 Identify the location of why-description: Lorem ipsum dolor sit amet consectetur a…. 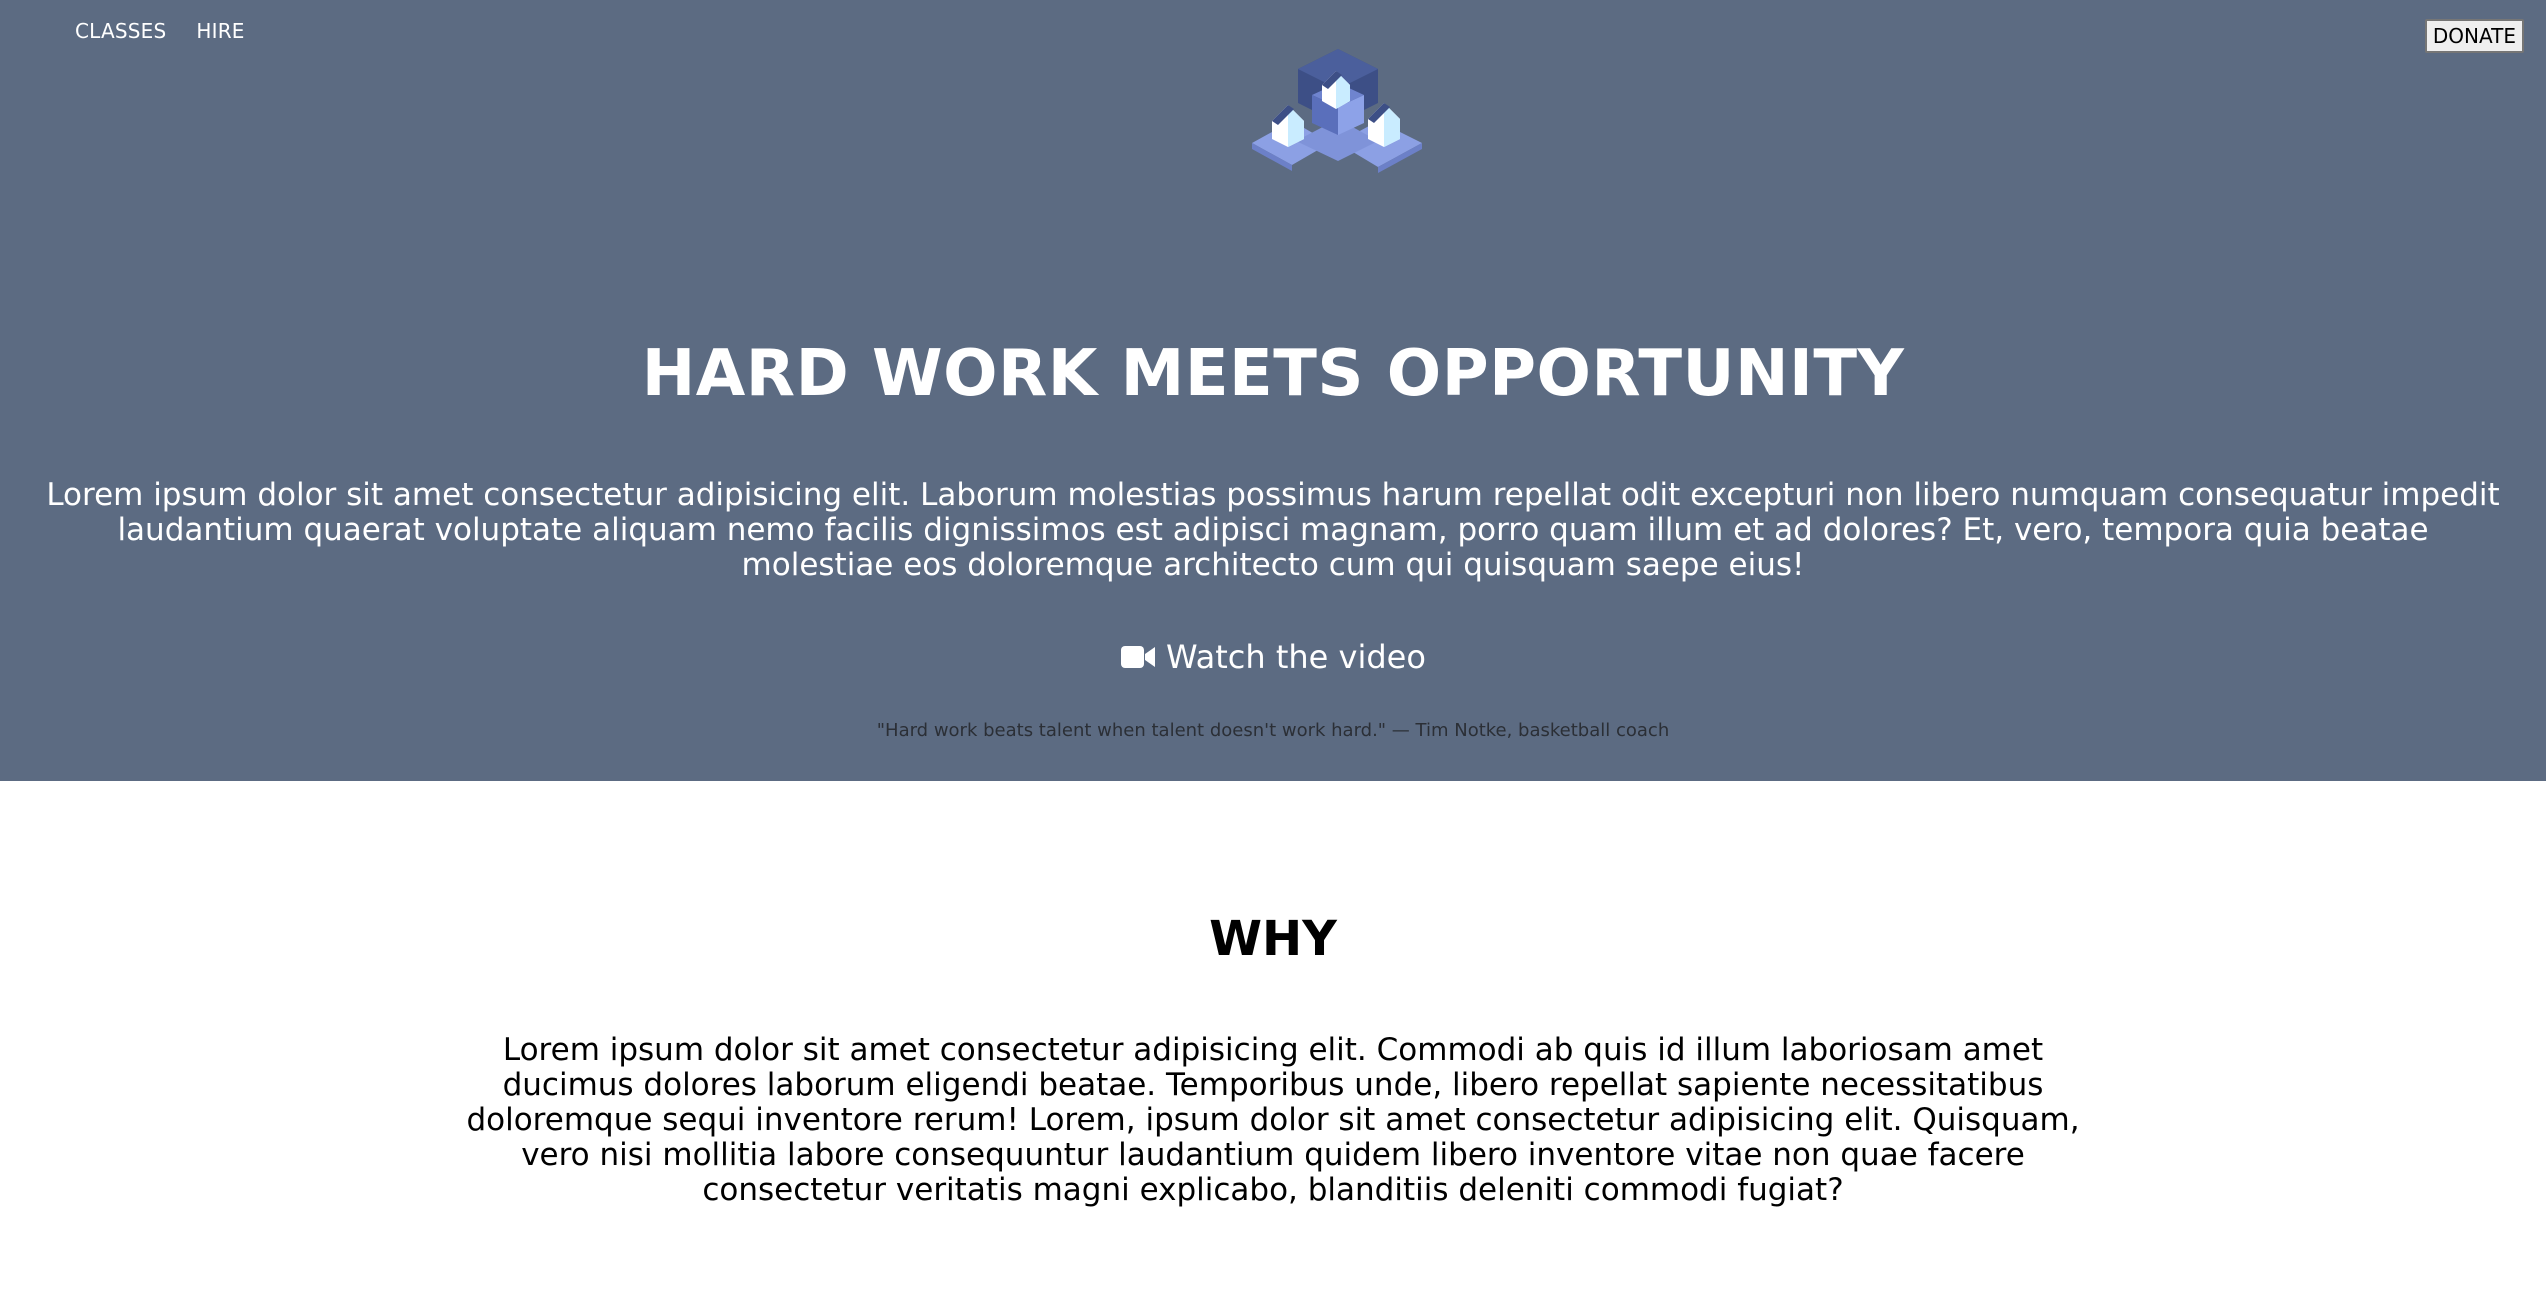
(1273, 1120).